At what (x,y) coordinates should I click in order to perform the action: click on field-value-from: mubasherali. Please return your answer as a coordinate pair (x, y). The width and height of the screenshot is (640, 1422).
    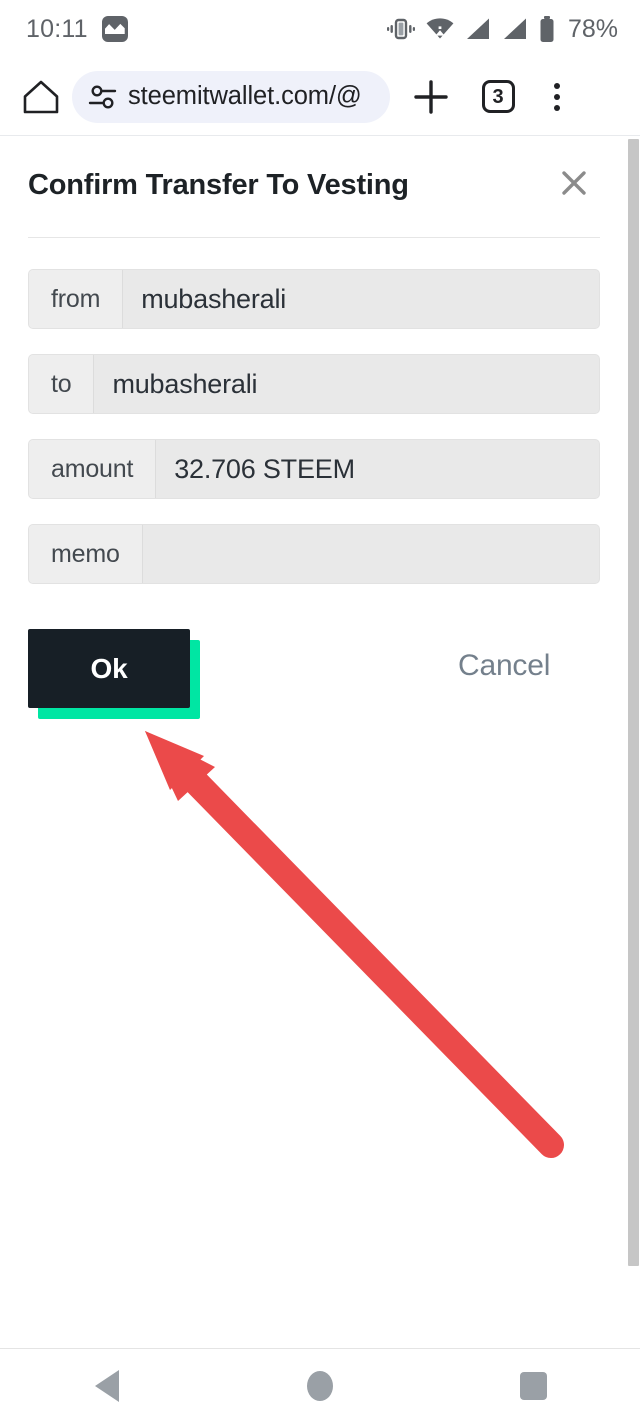
    Looking at the image, I should click on (361, 299).